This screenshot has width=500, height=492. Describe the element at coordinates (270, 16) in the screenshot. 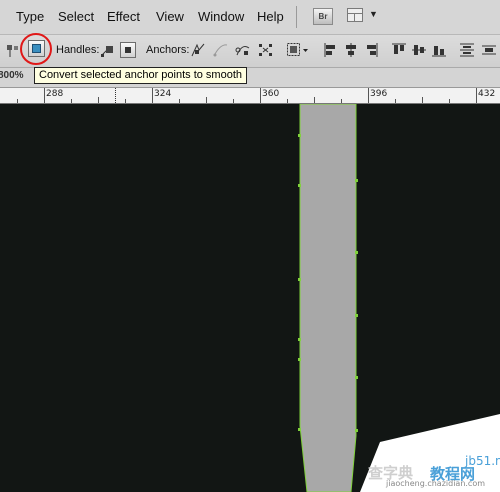

I see `menu-help: Help` at that location.